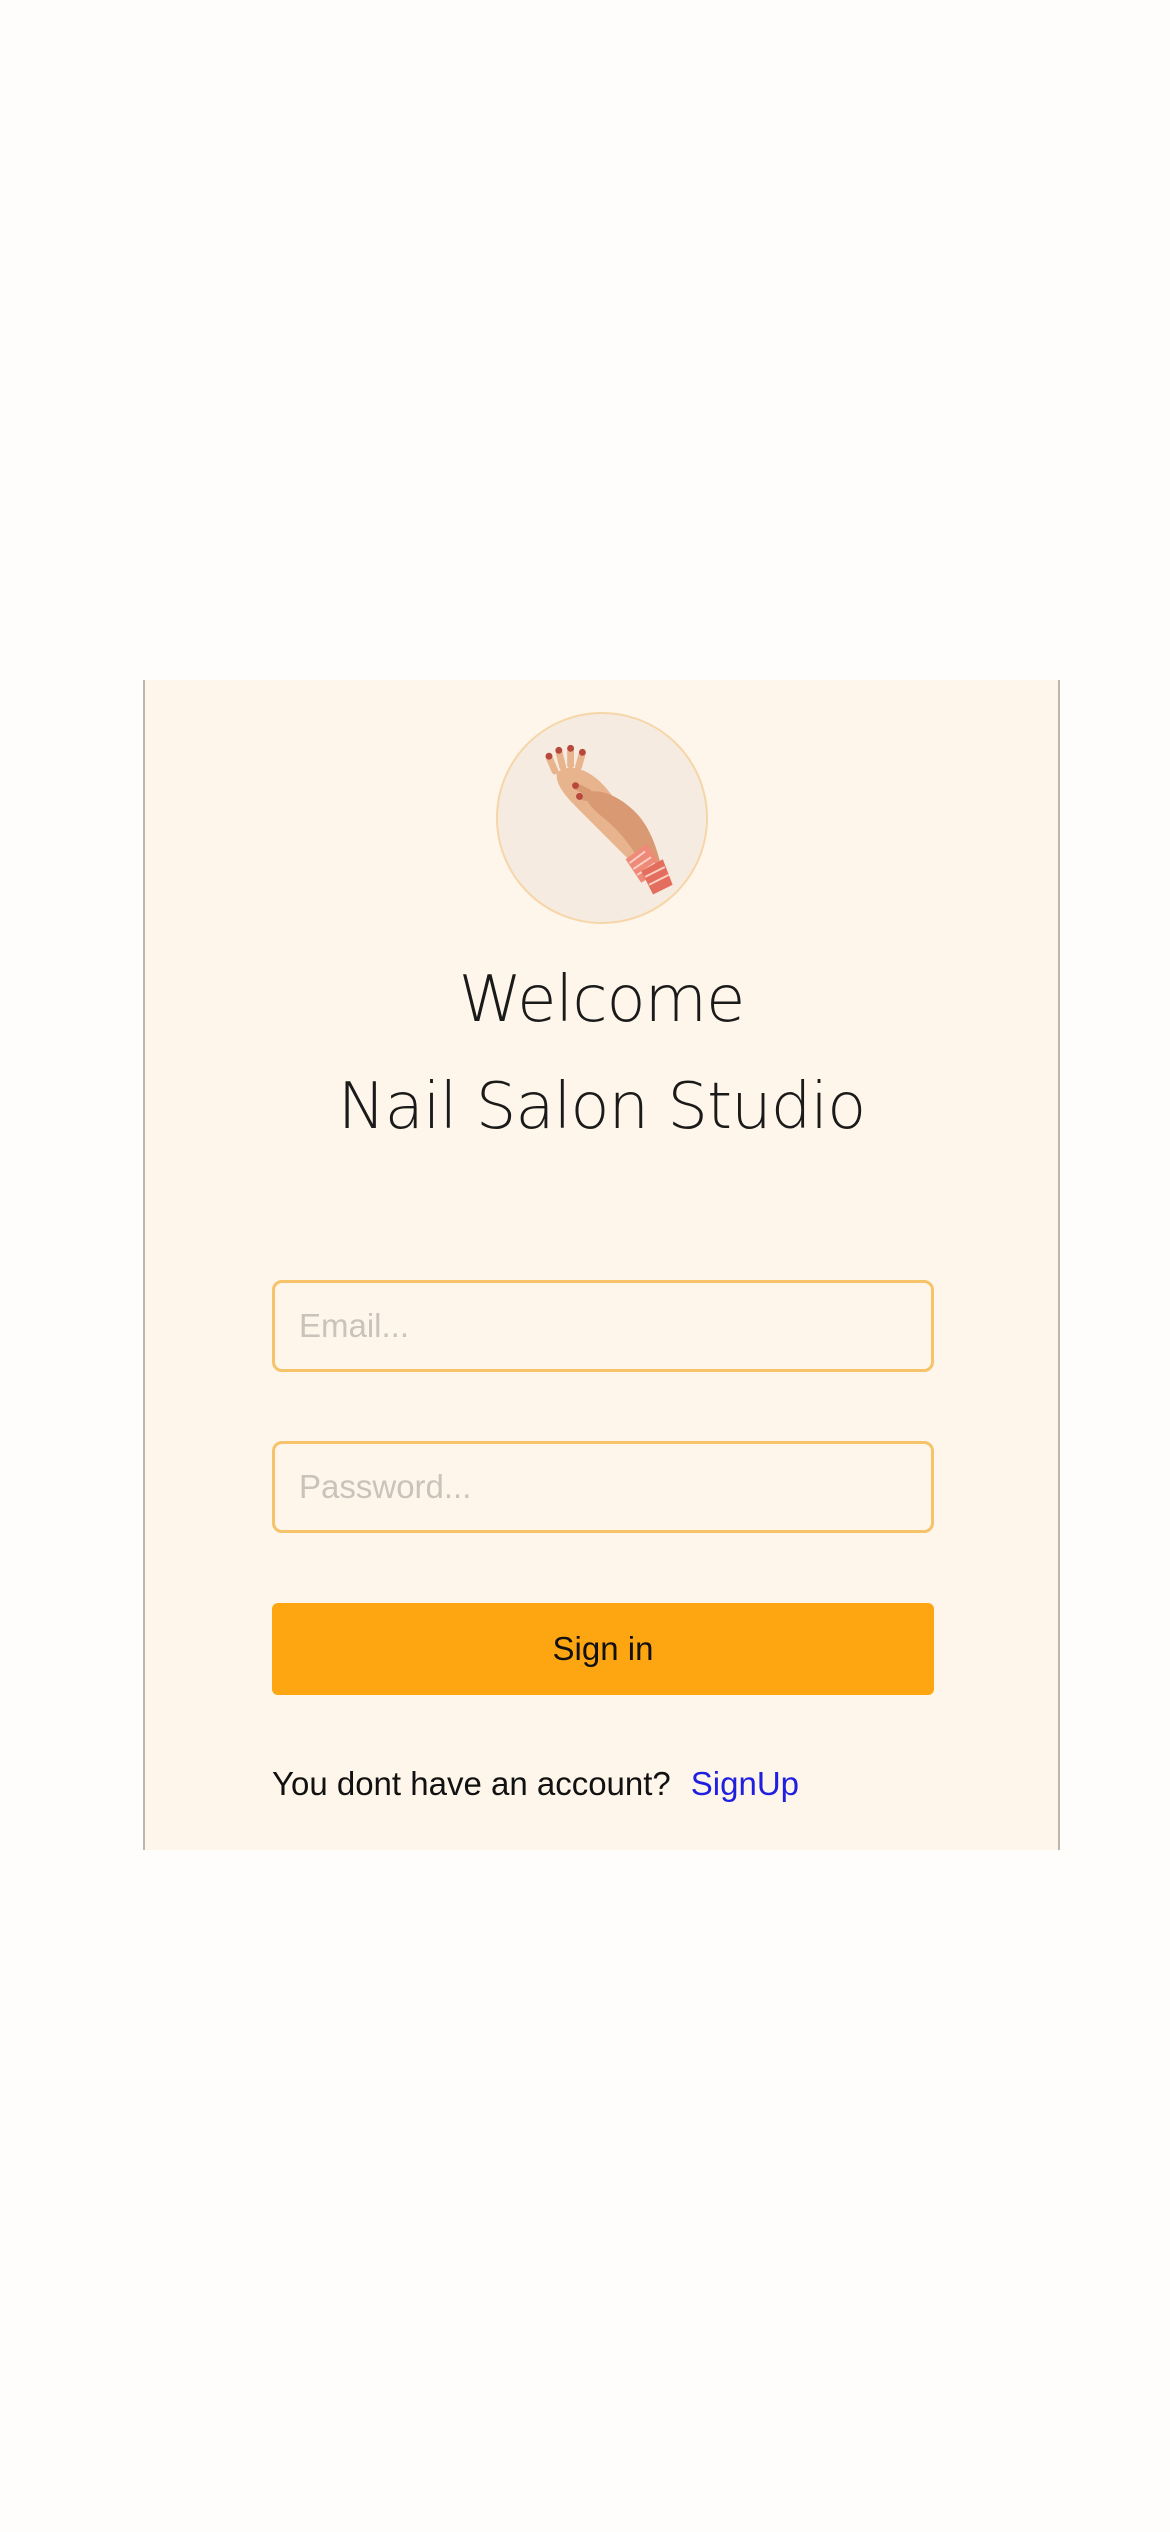 The height and width of the screenshot is (2532, 1170). I want to click on email-field, so click(603, 1326).